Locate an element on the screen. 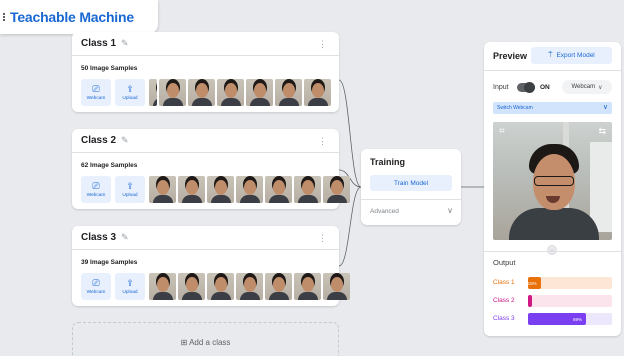 Image resolution: width=624 pixels, height=356 pixels. advanced-toggle: Advanced is located at coordinates (384, 211).